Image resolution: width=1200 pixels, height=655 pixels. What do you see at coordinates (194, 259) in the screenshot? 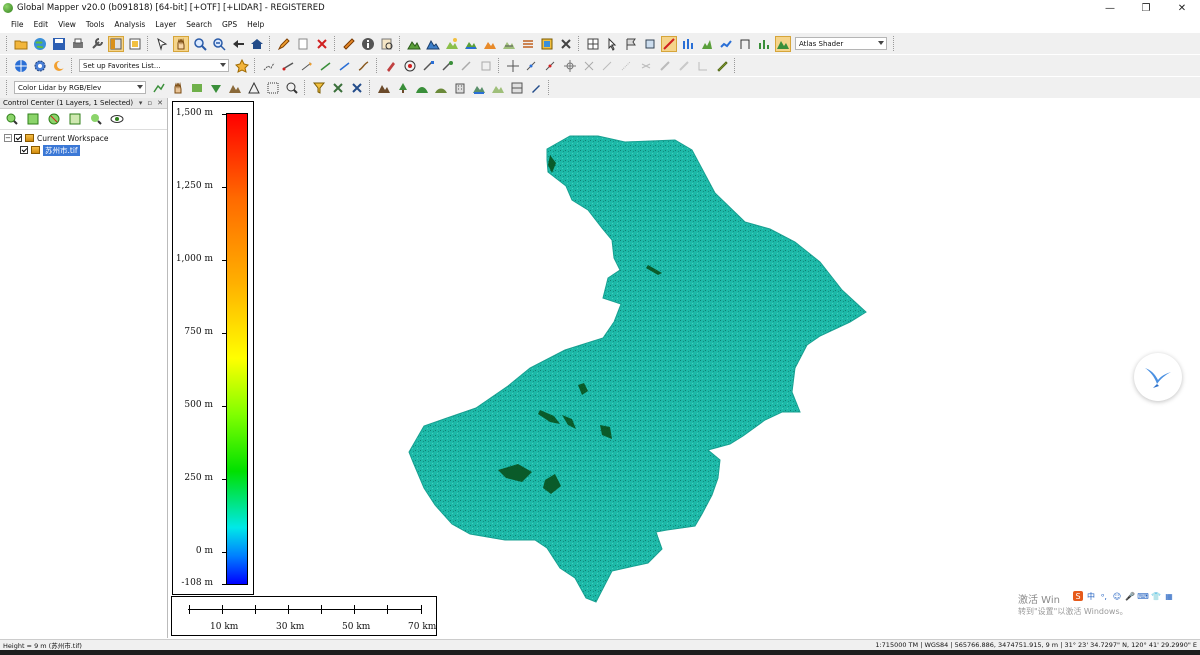
I see `legend-label-1000: 1,000 m` at bounding box center [194, 259].